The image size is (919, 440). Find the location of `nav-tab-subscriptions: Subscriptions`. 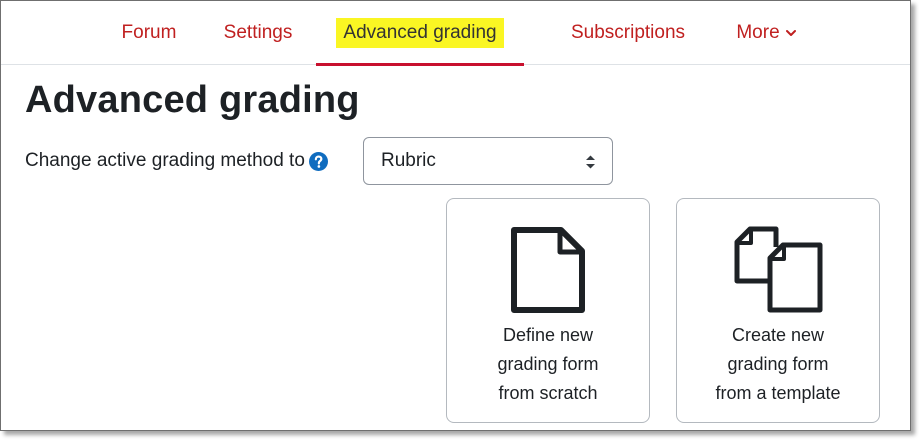

nav-tab-subscriptions: Subscriptions is located at coordinates (628, 33).